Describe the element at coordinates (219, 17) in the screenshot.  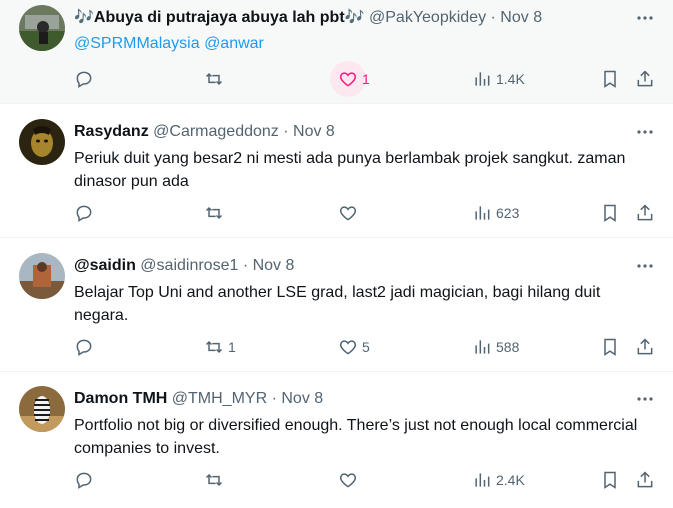
I see `display-name: 🎶Abuya di putrajaya abuya lah pbt🎶` at that location.